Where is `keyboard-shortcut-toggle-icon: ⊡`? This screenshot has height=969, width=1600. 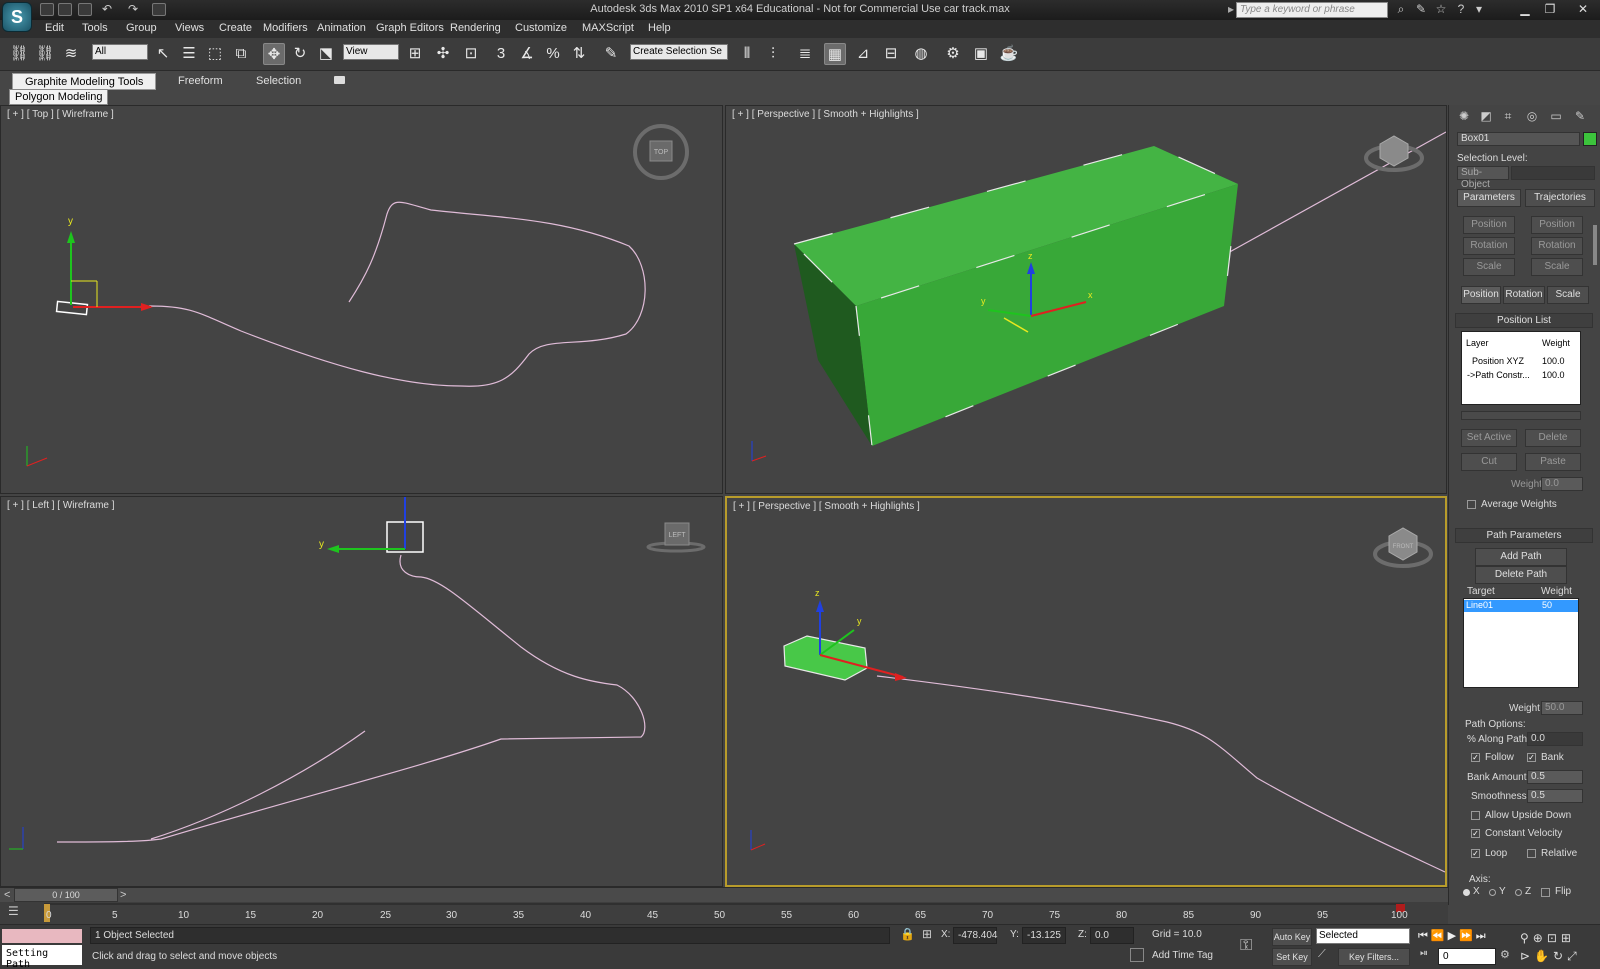
keyboard-shortcut-toggle-icon: ⊡ is located at coordinates (471, 54).